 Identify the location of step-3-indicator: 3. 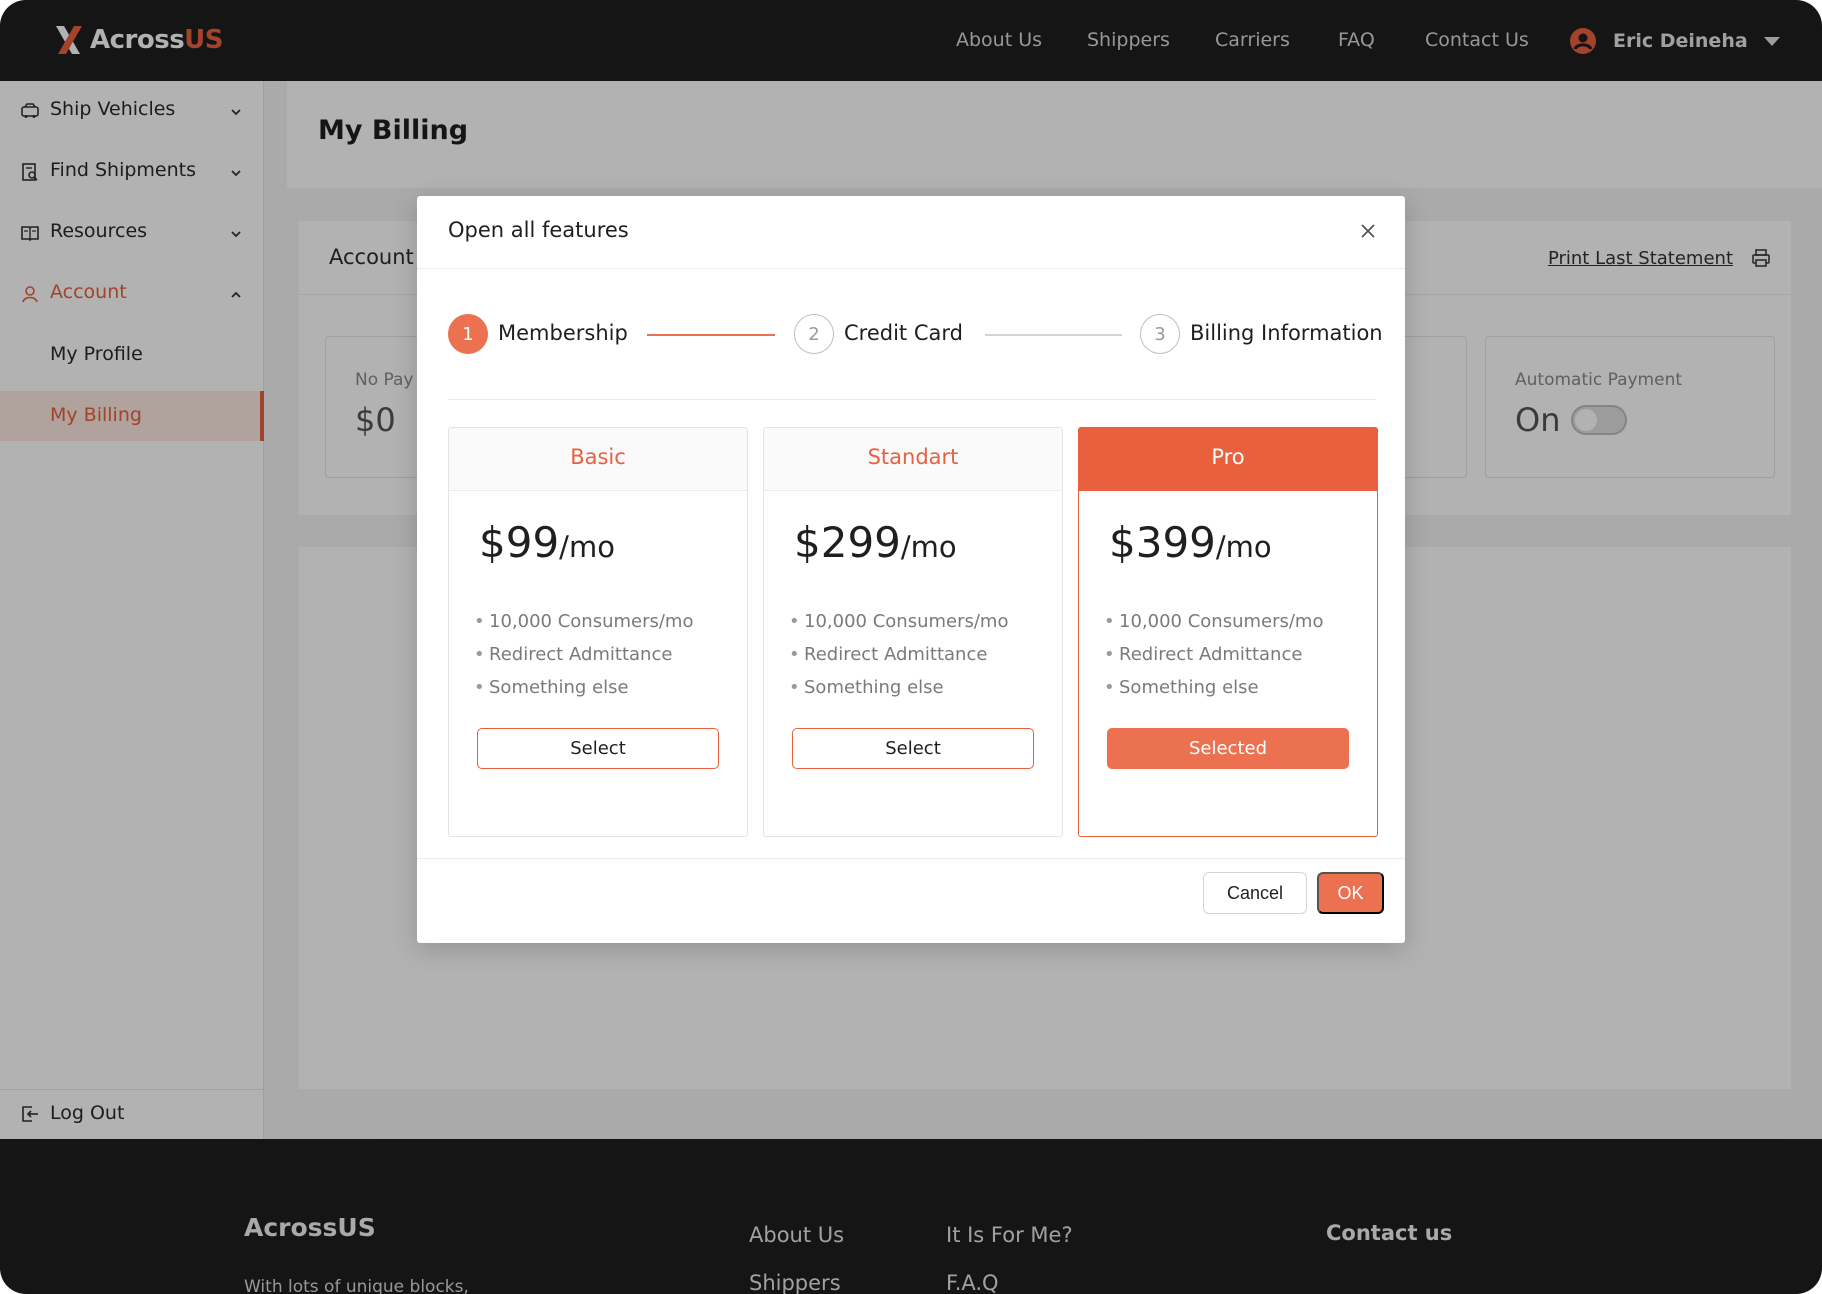
(1160, 334).